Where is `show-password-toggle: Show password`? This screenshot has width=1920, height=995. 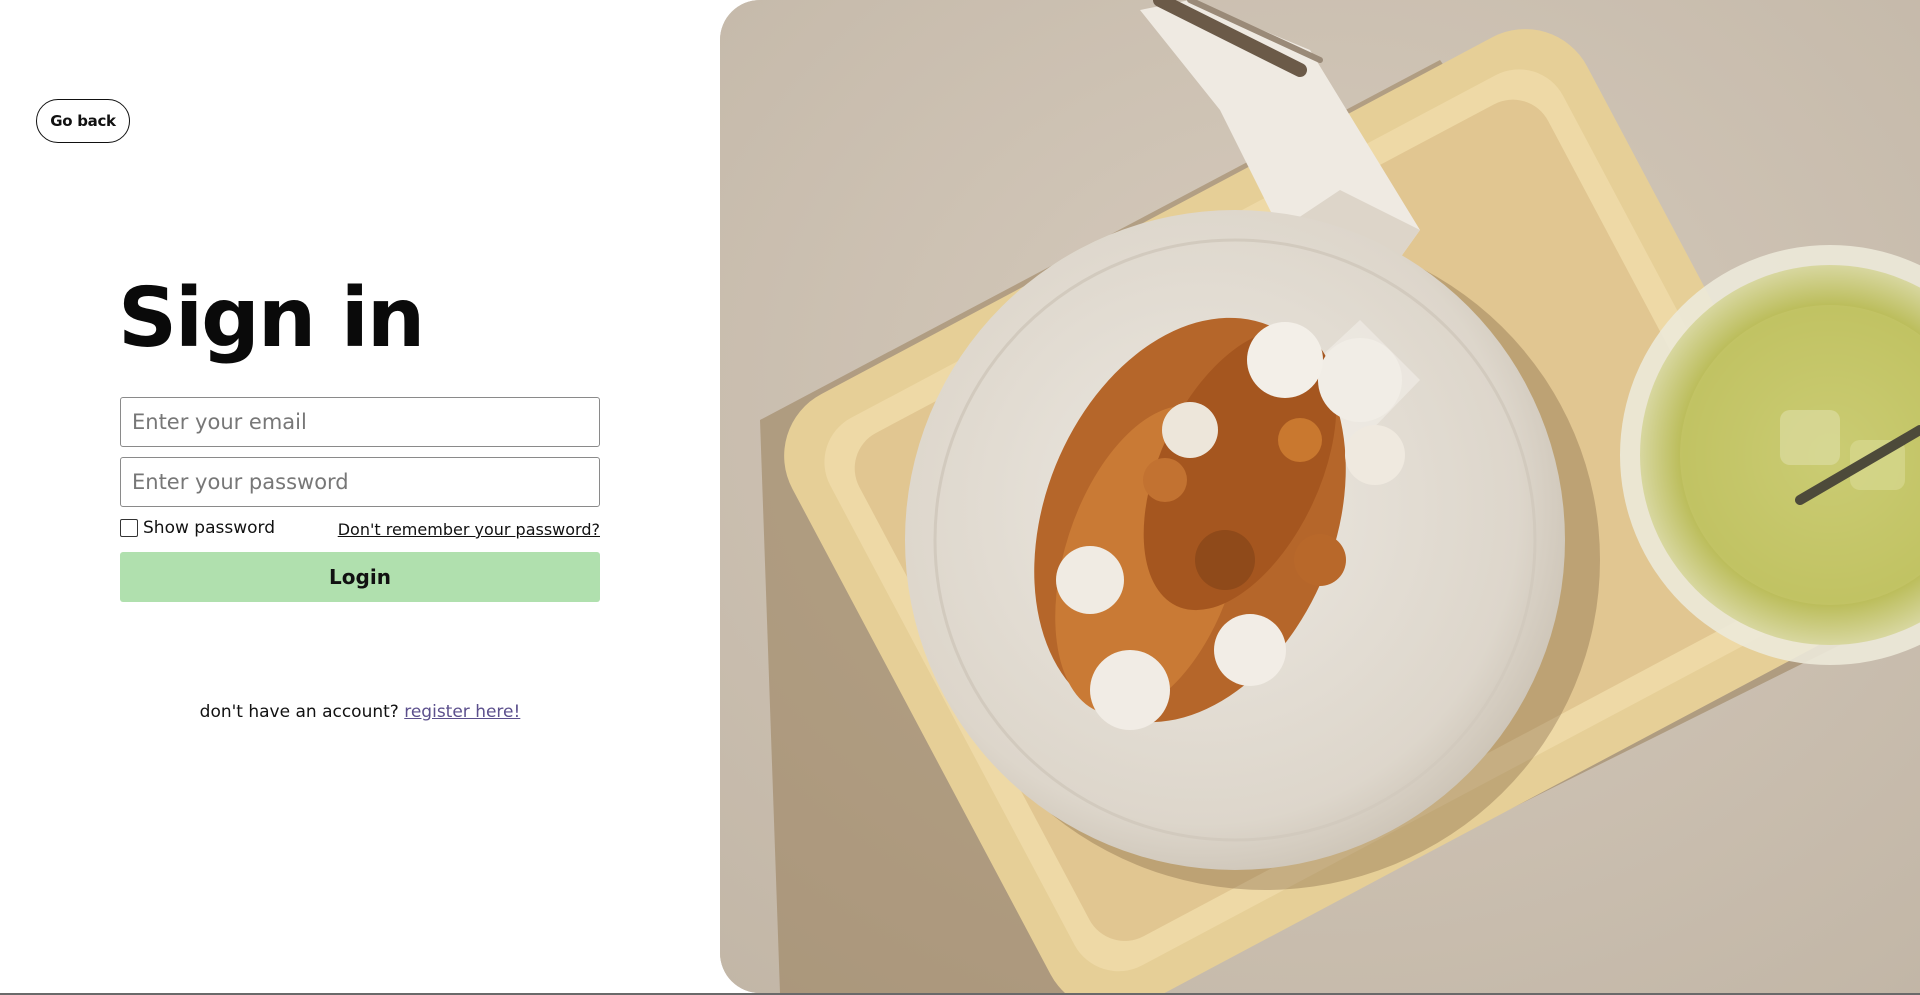
show-password-toggle: Show password is located at coordinates (197, 528).